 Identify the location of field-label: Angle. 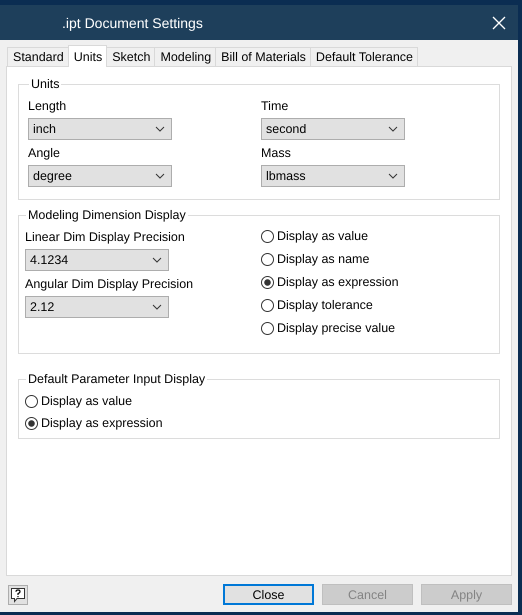
(44, 153).